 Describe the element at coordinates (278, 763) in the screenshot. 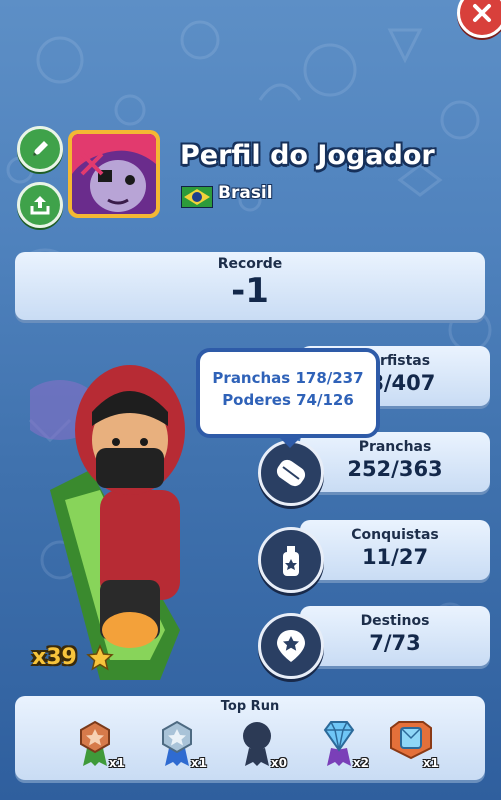

I see `medal-count: x0` at that location.